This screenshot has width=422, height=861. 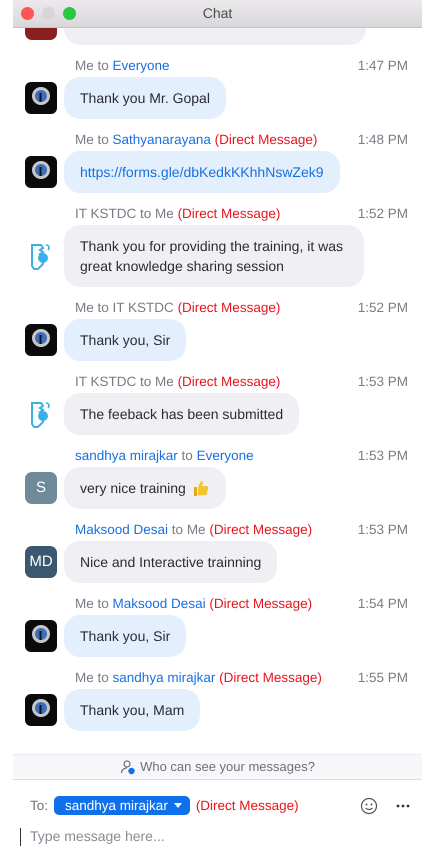 I want to click on message-time: 1:54 PM, so click(x=383, y=603).